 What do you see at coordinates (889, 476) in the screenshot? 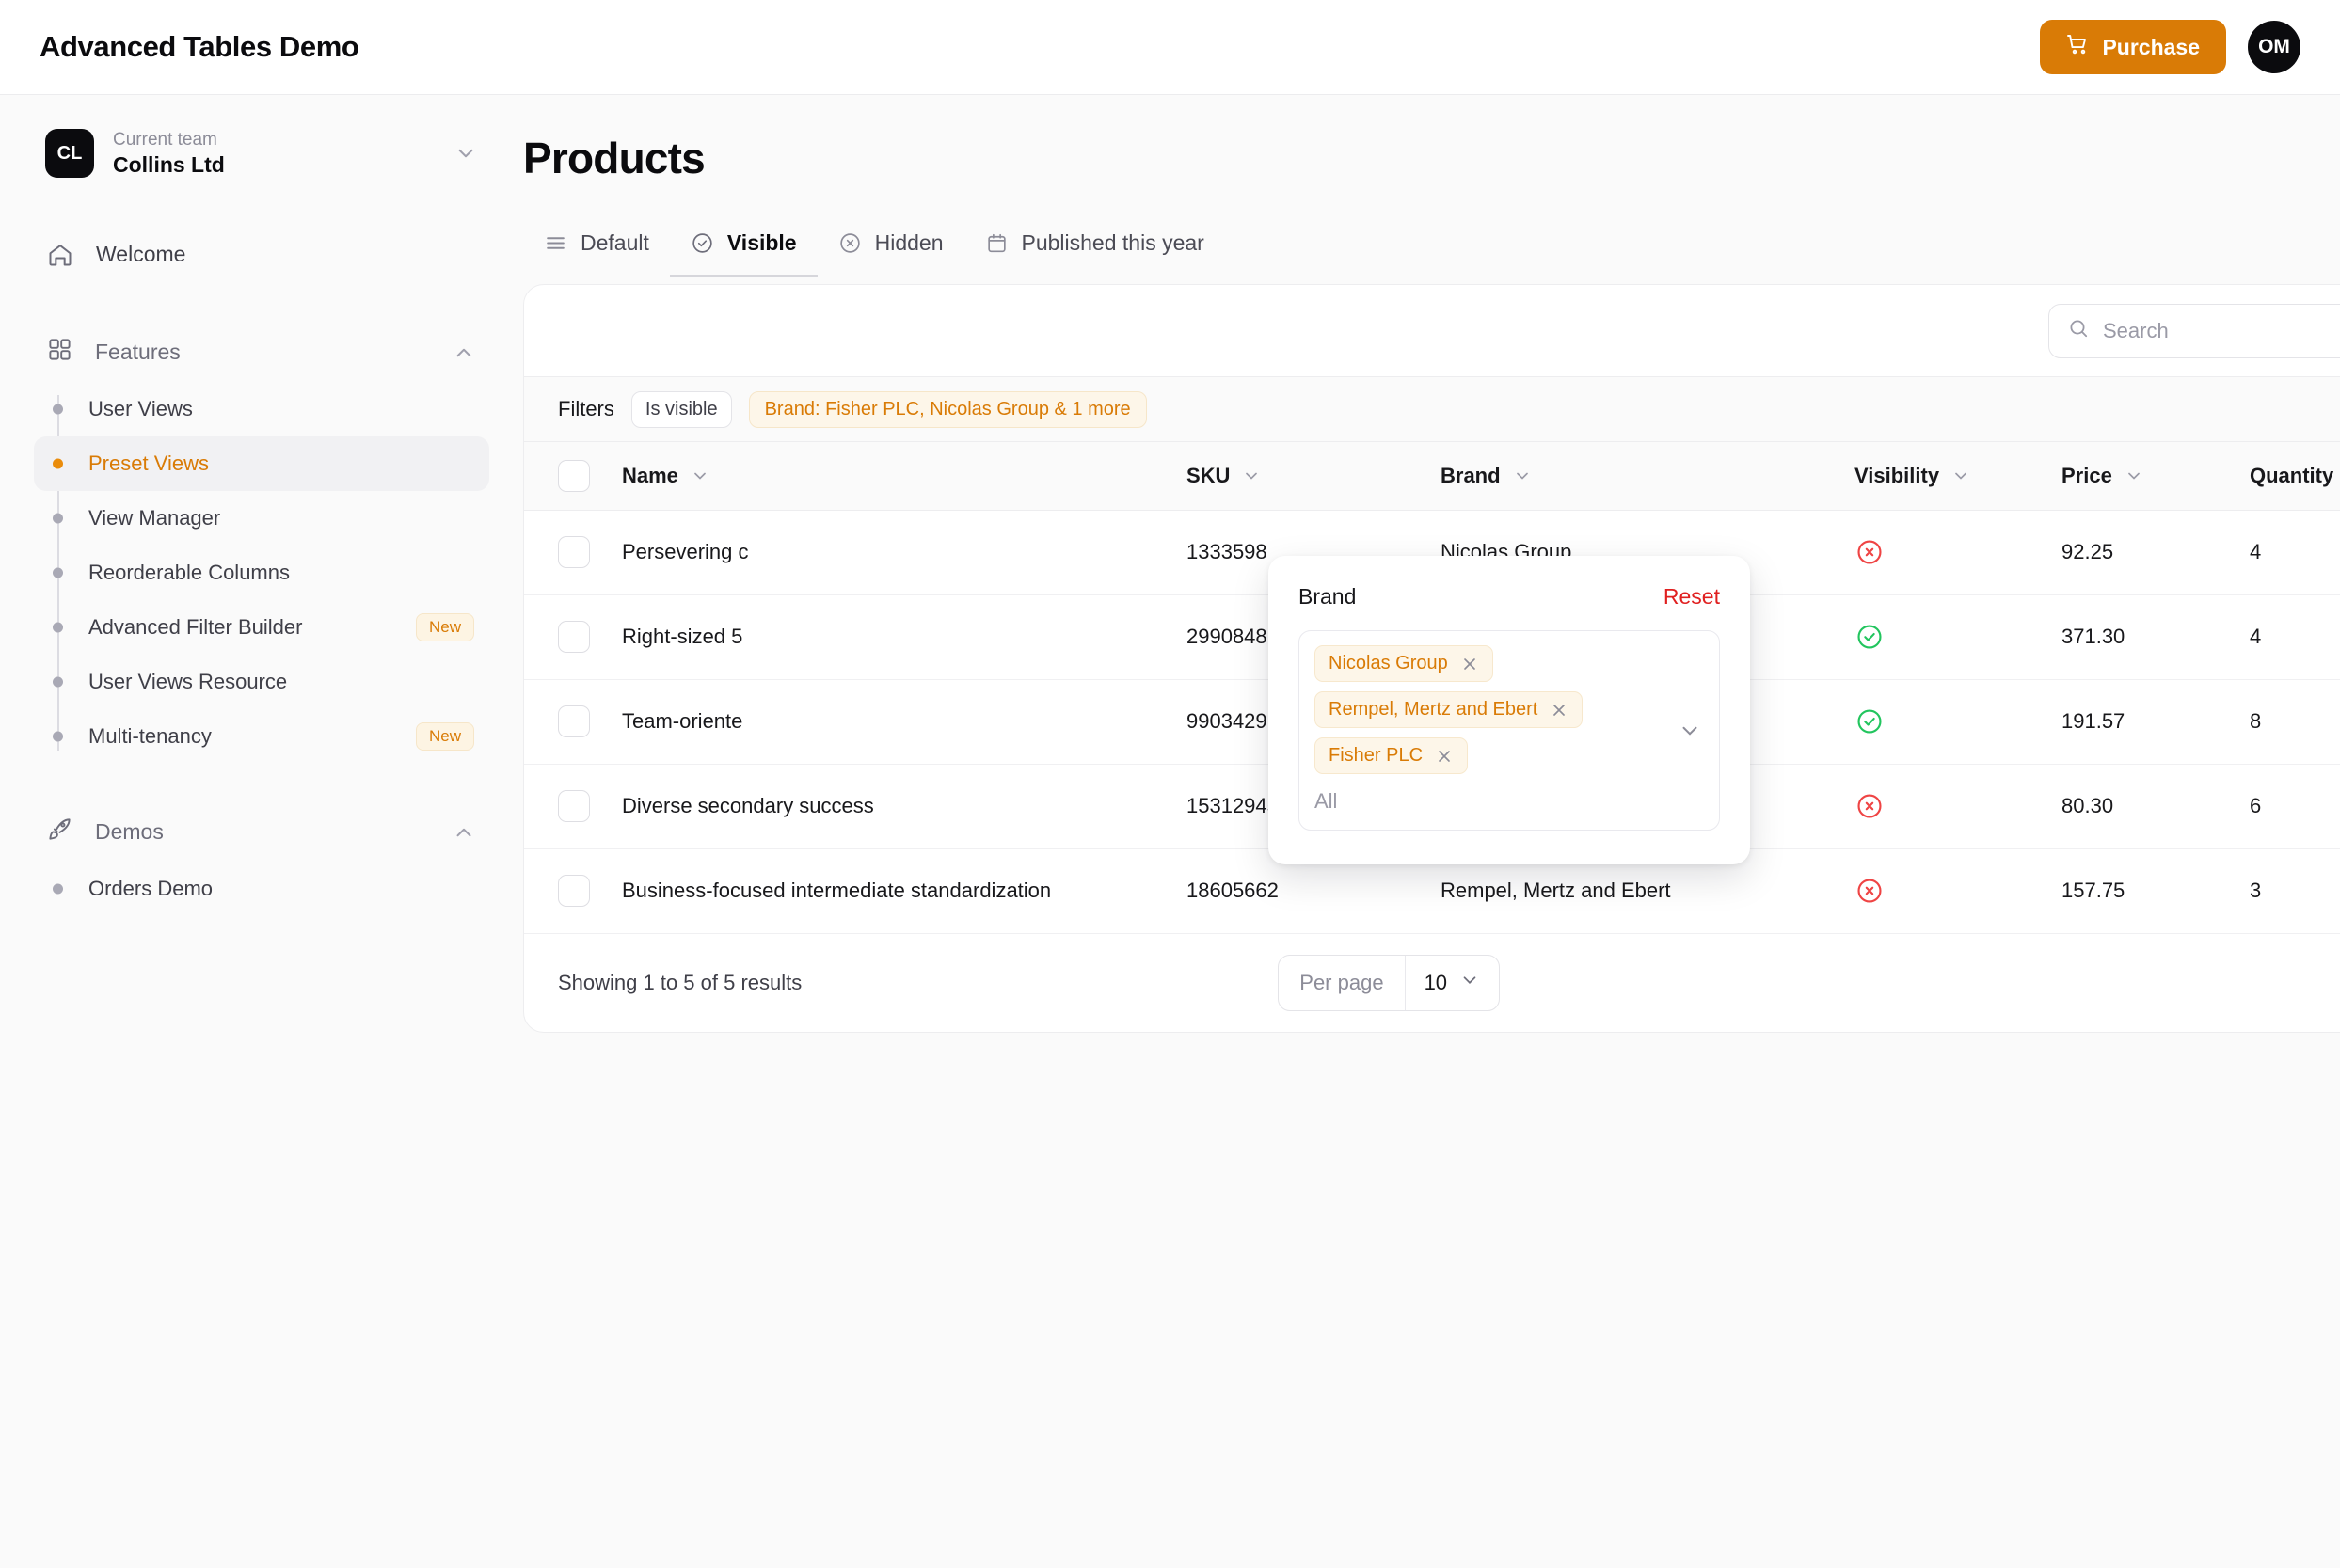
I see `column-header-name: Name` at bounding box center [889, 476].